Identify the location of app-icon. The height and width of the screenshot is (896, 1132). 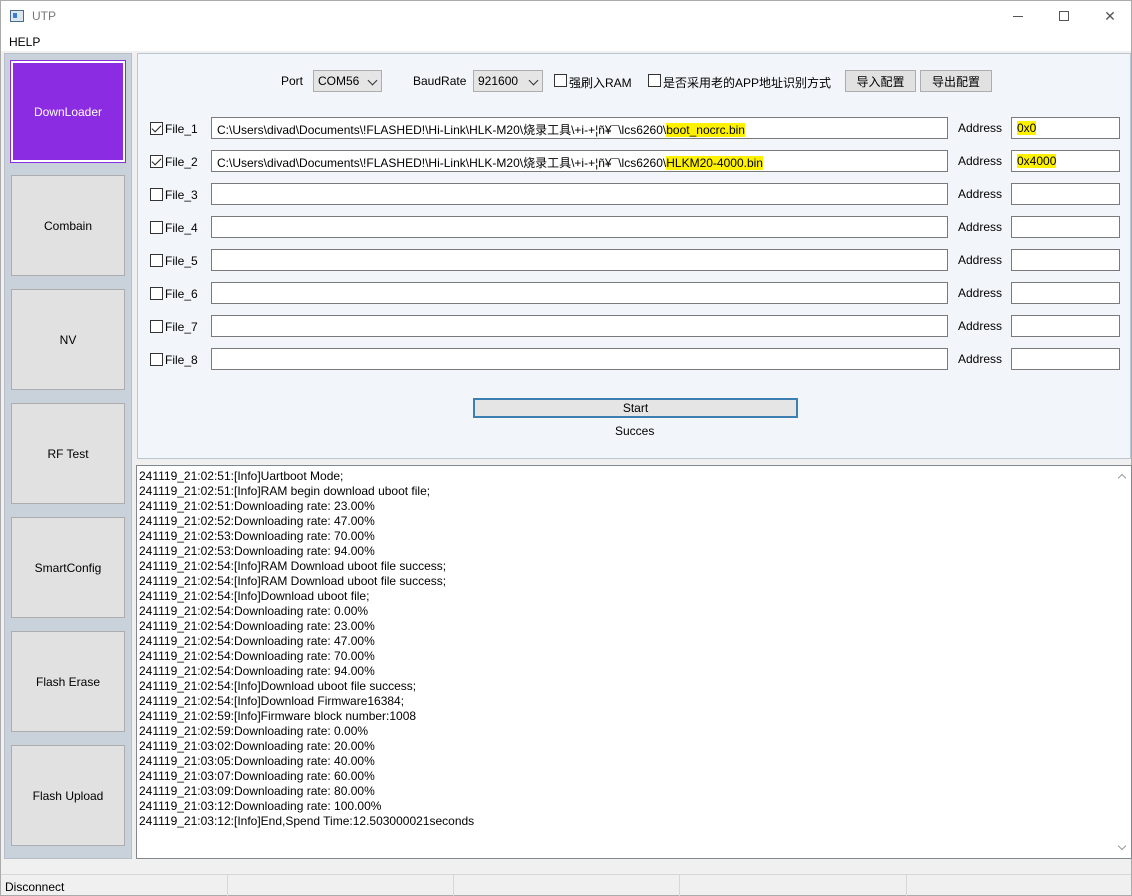
(17, 16).